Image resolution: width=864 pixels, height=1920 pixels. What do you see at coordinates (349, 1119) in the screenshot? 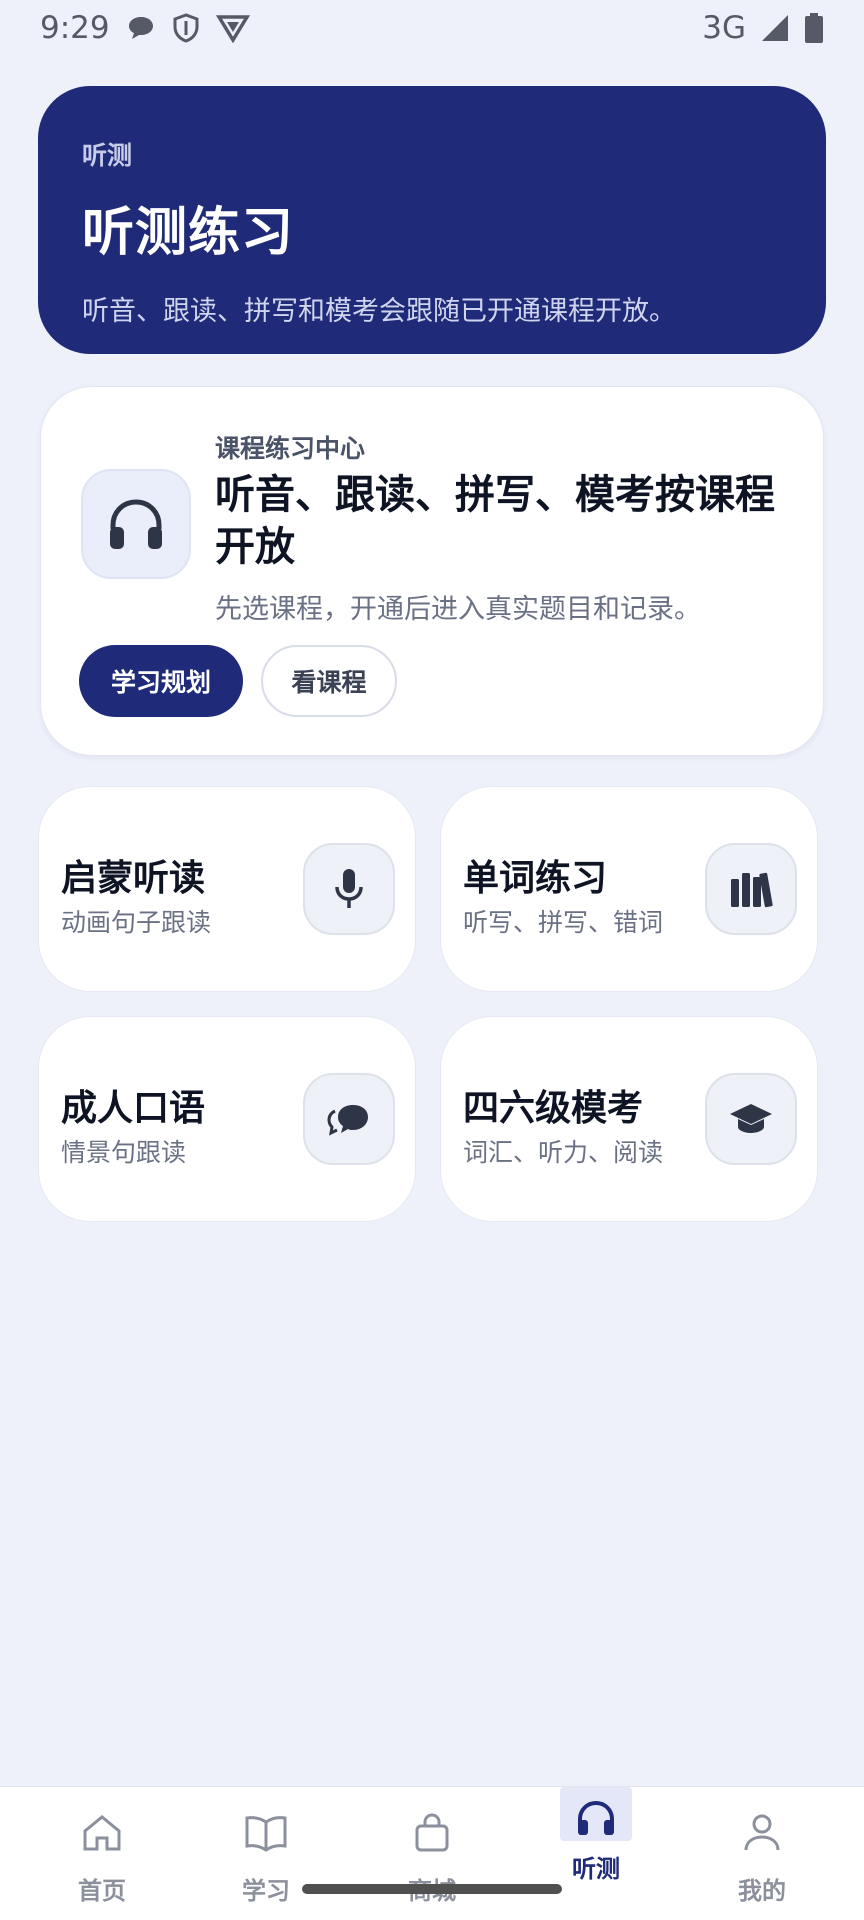
I see `chat-icon` at bounding box center [349, 1119].